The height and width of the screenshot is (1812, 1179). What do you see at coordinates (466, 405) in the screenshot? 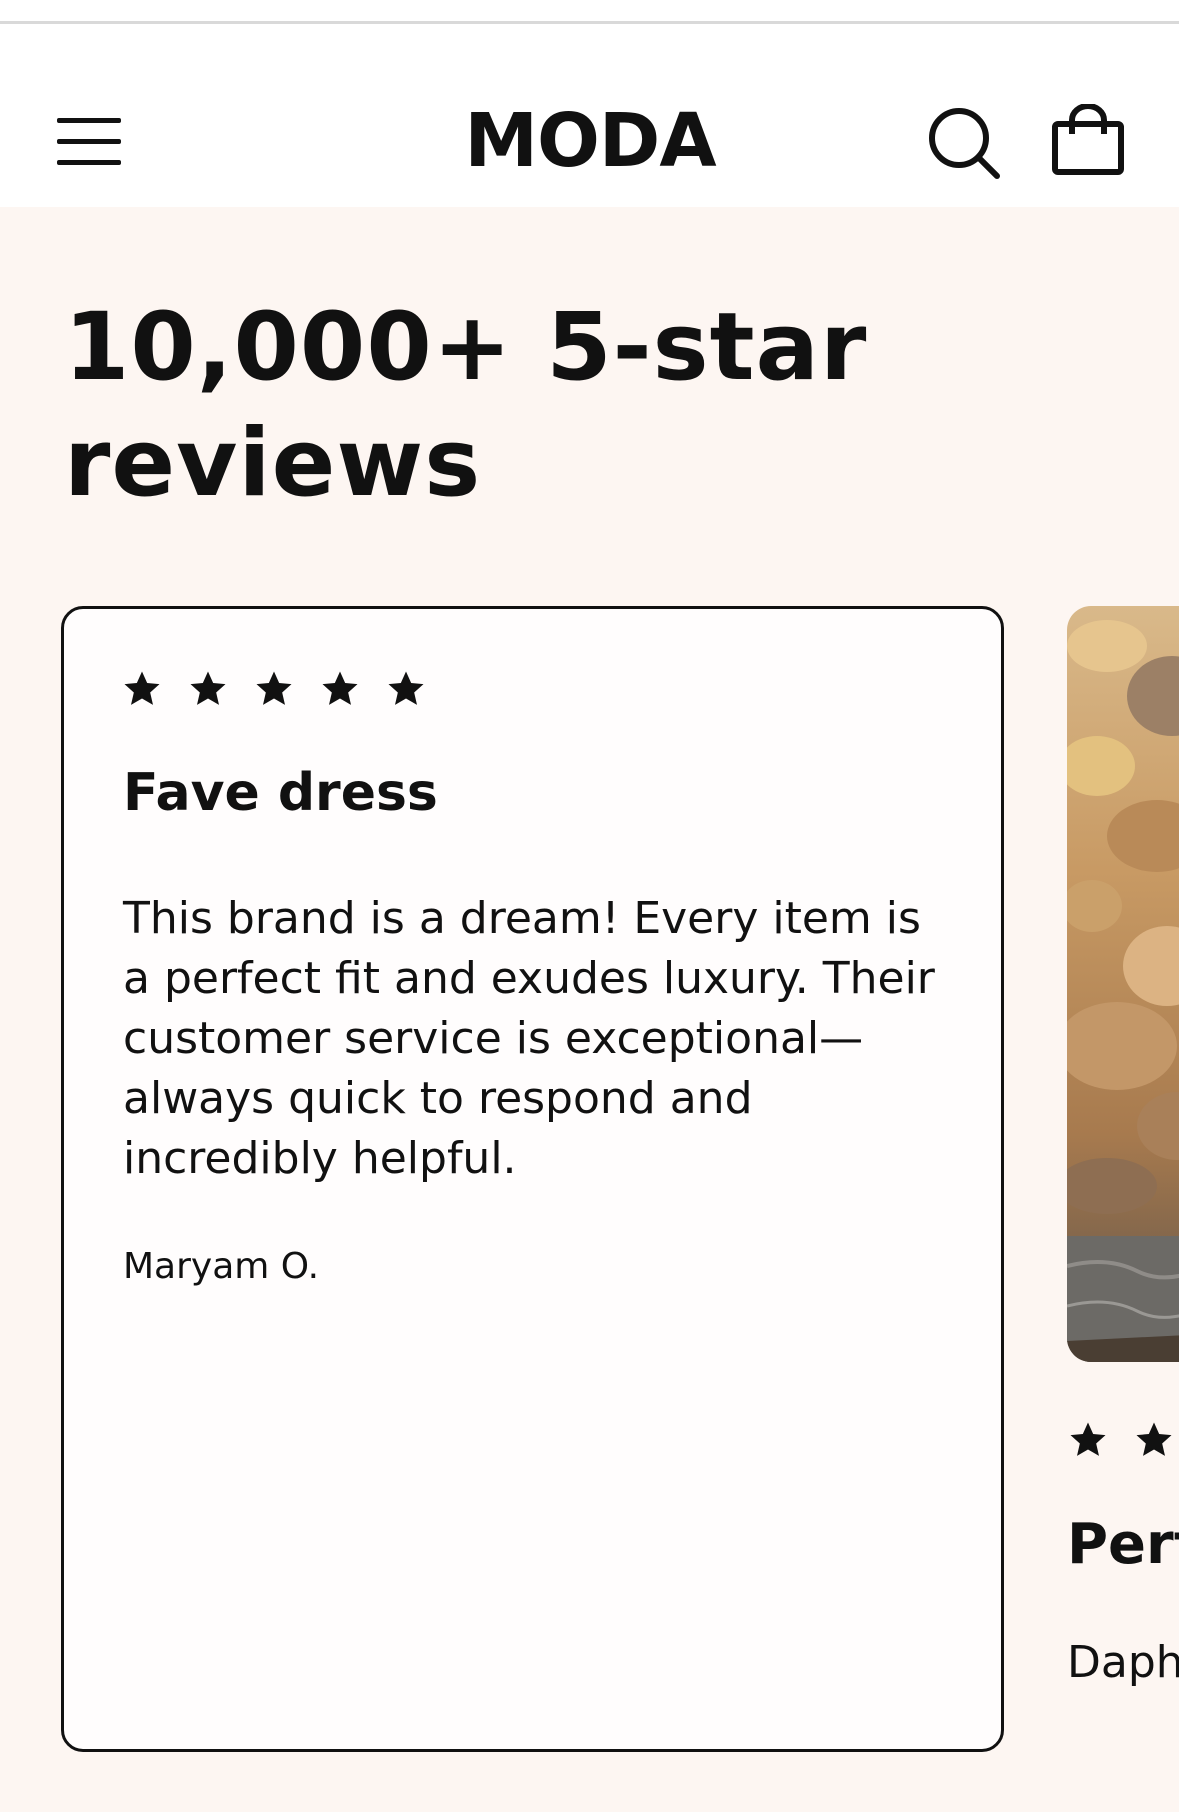
I see `reviews-section-title: 10,000+ 5-star reviews` at bounding box center [466, 405].